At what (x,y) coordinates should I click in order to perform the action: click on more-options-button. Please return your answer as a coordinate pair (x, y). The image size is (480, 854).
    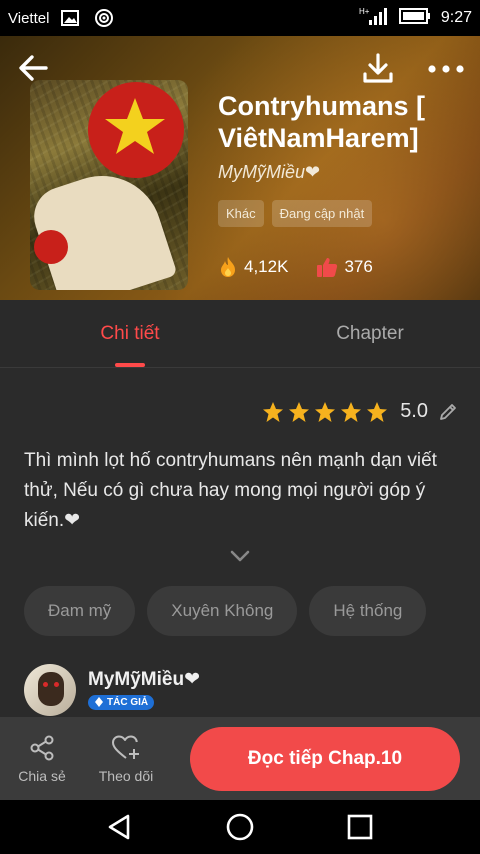
    Looking at the image, I should click on (446, 69).